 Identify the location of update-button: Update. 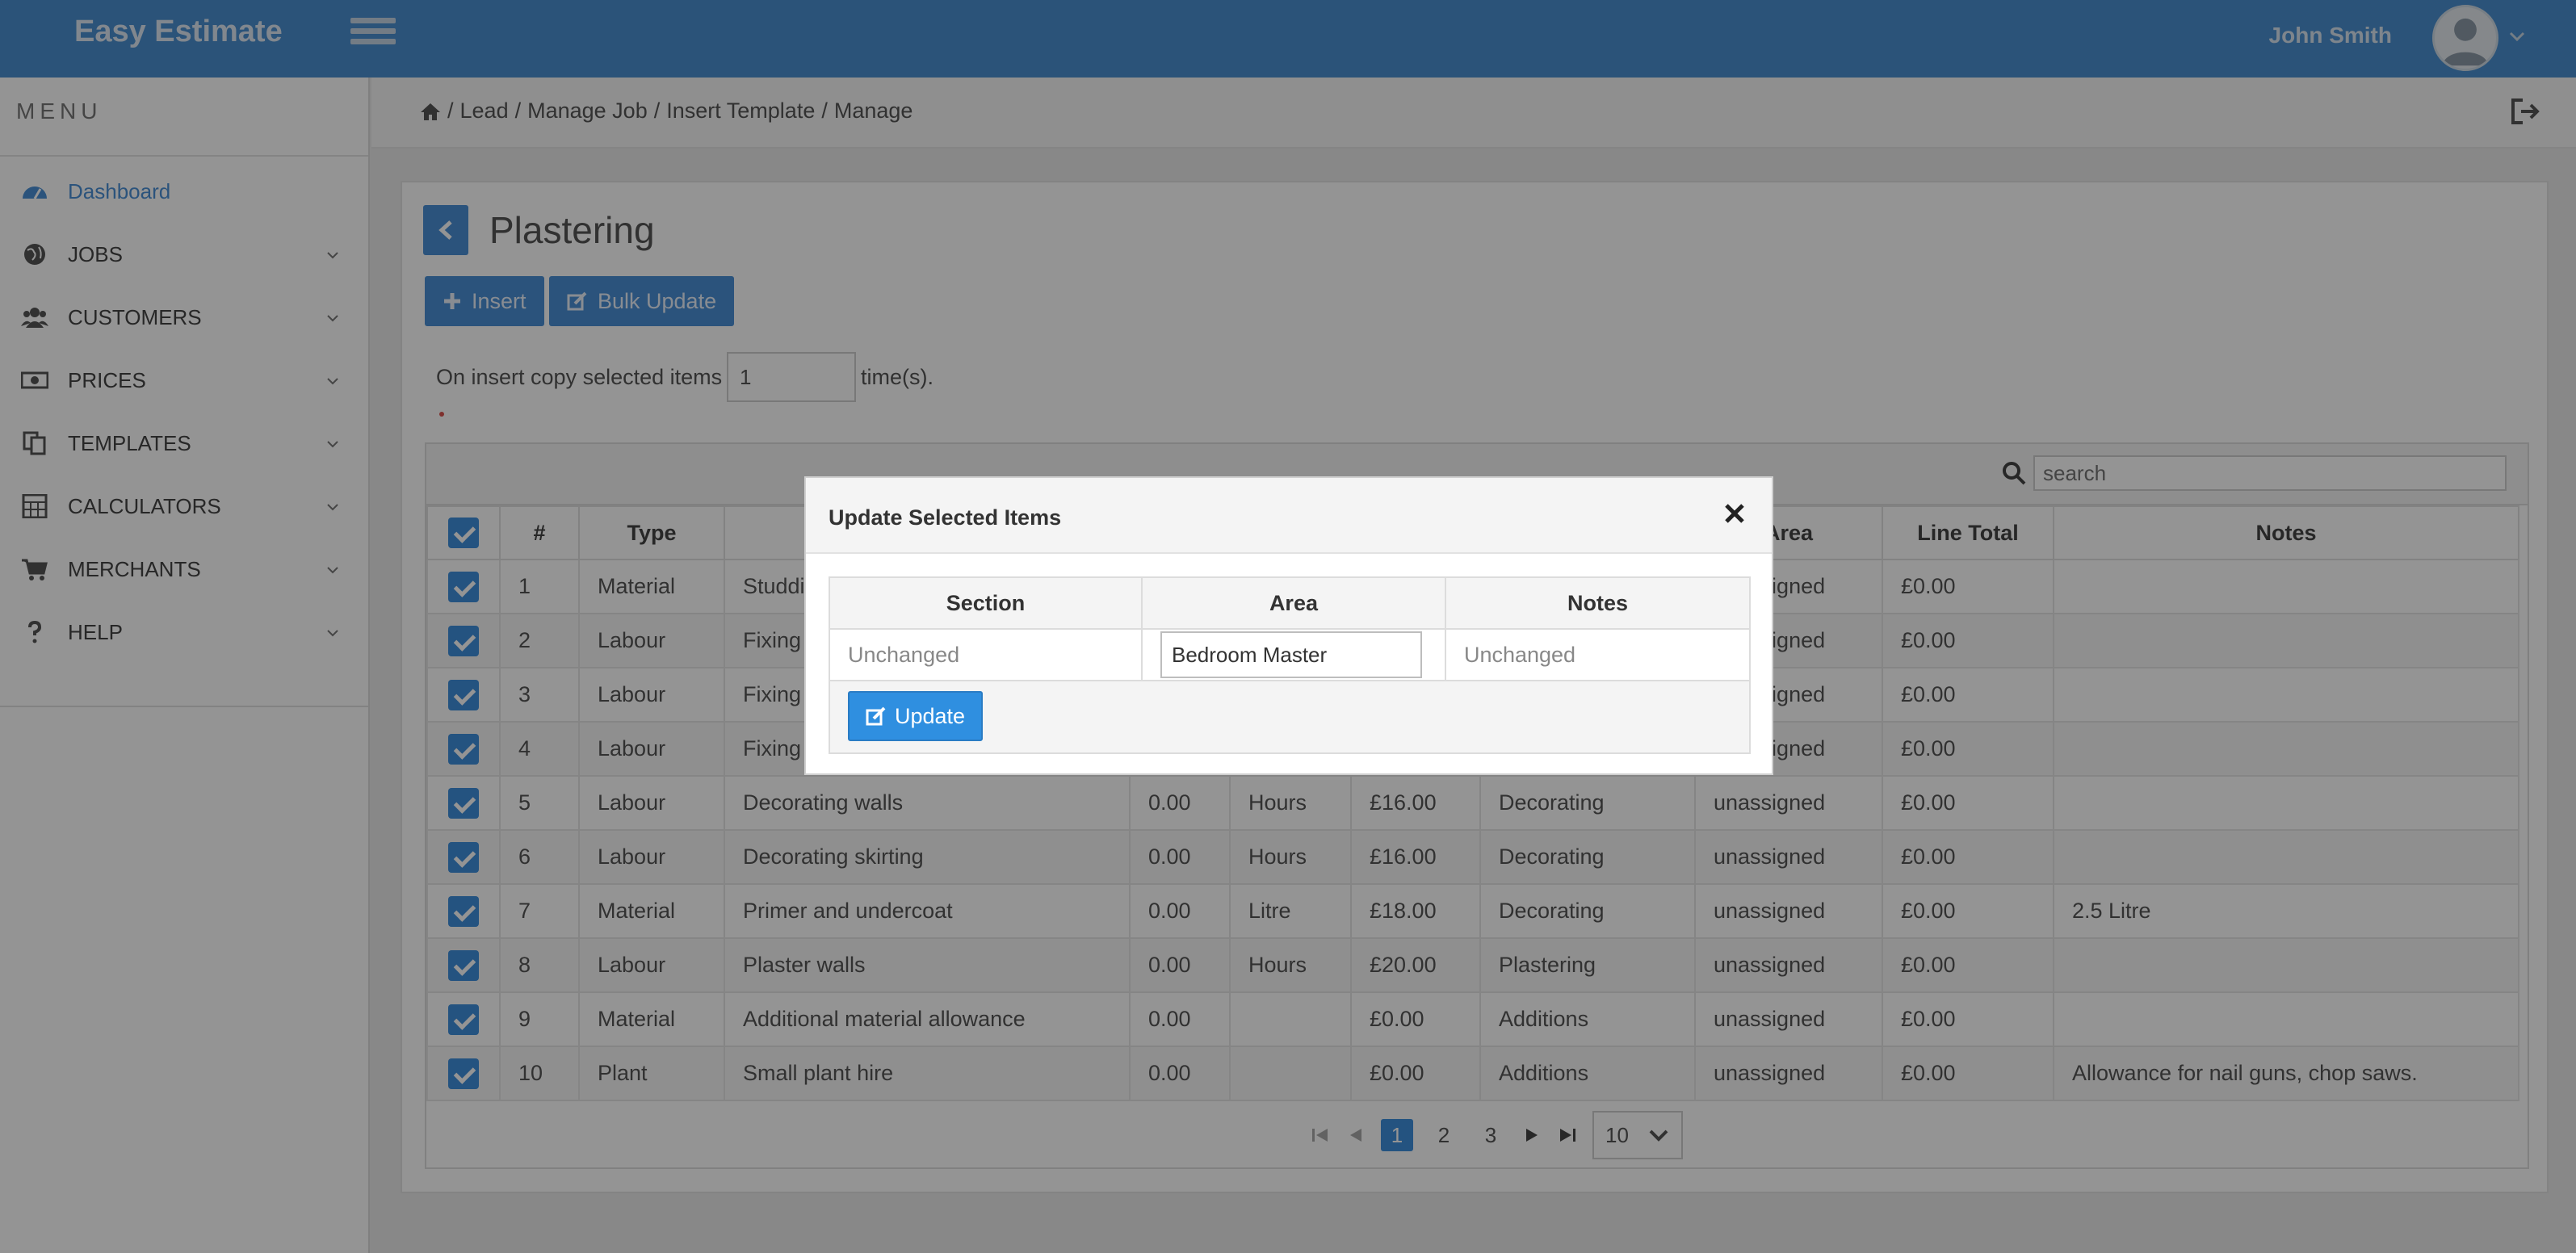
(916, 716).